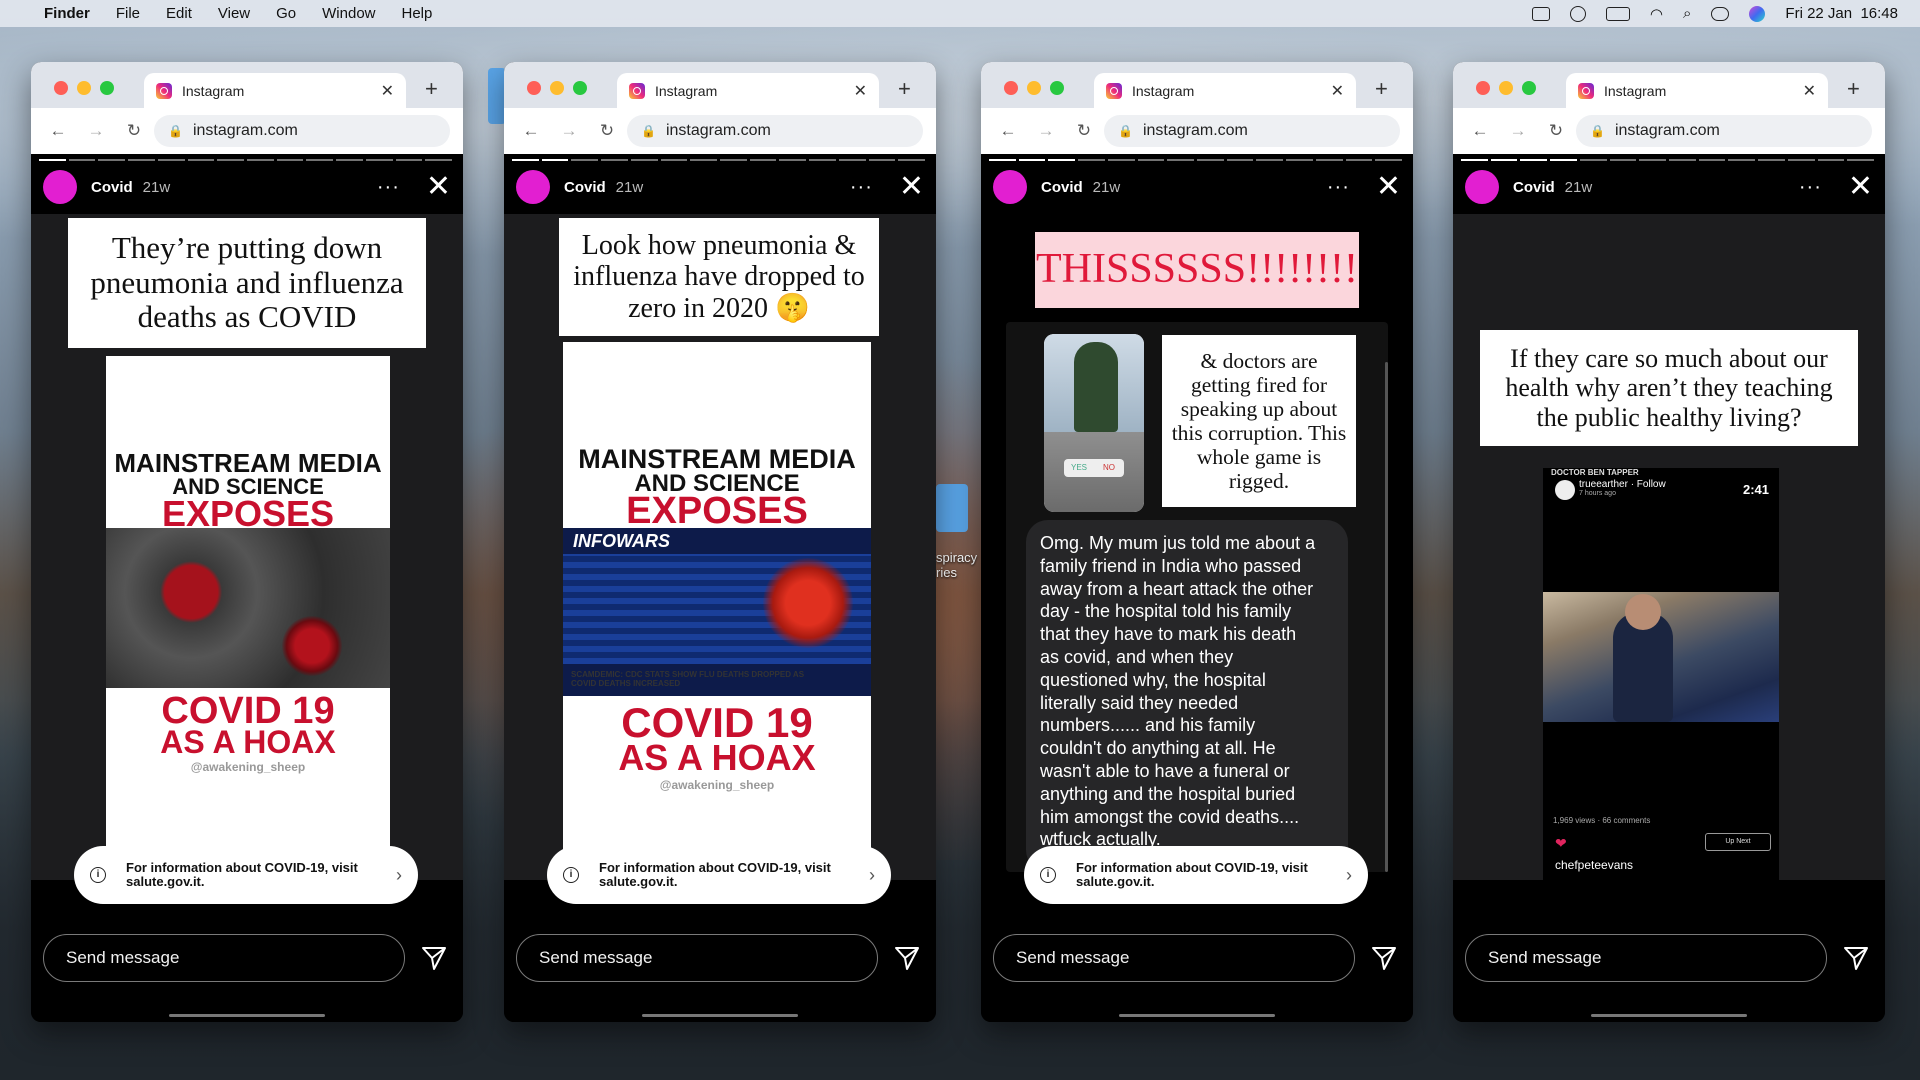 This screenshot has width=1920, height=1080. I want to click on menu-clock: Fri 22 Jan 16:48, so click(1841, 13).